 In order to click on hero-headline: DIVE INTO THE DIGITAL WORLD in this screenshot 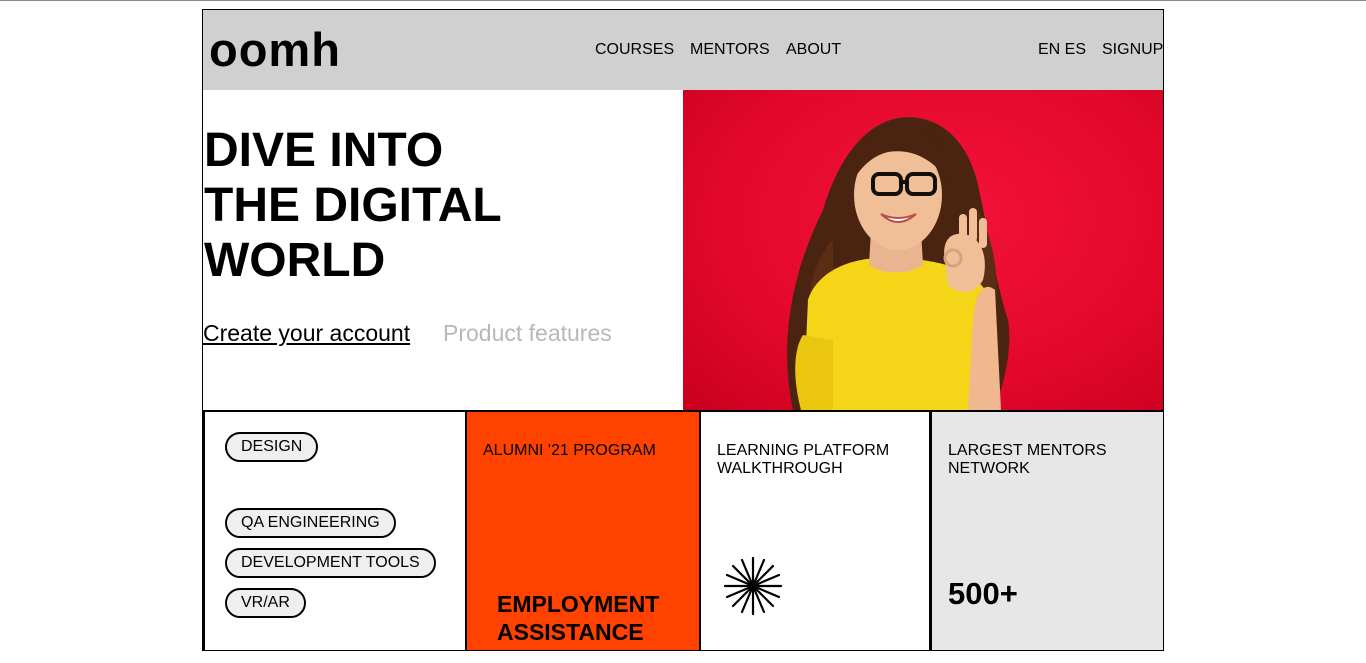, I will do `click(353, 205)`.